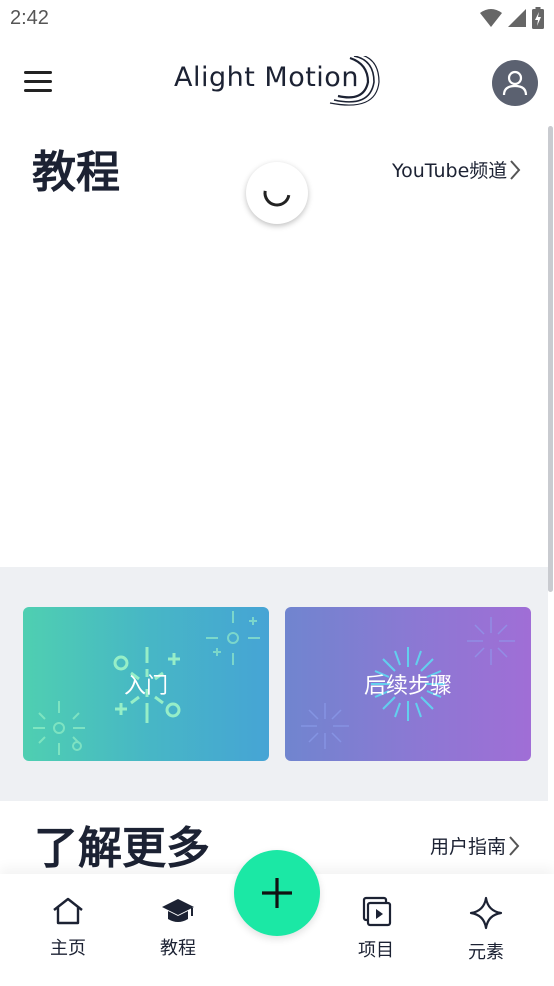 This screenshot has width=554, height=986. I want to click on status-bar: 2:42, so click(277, 19).